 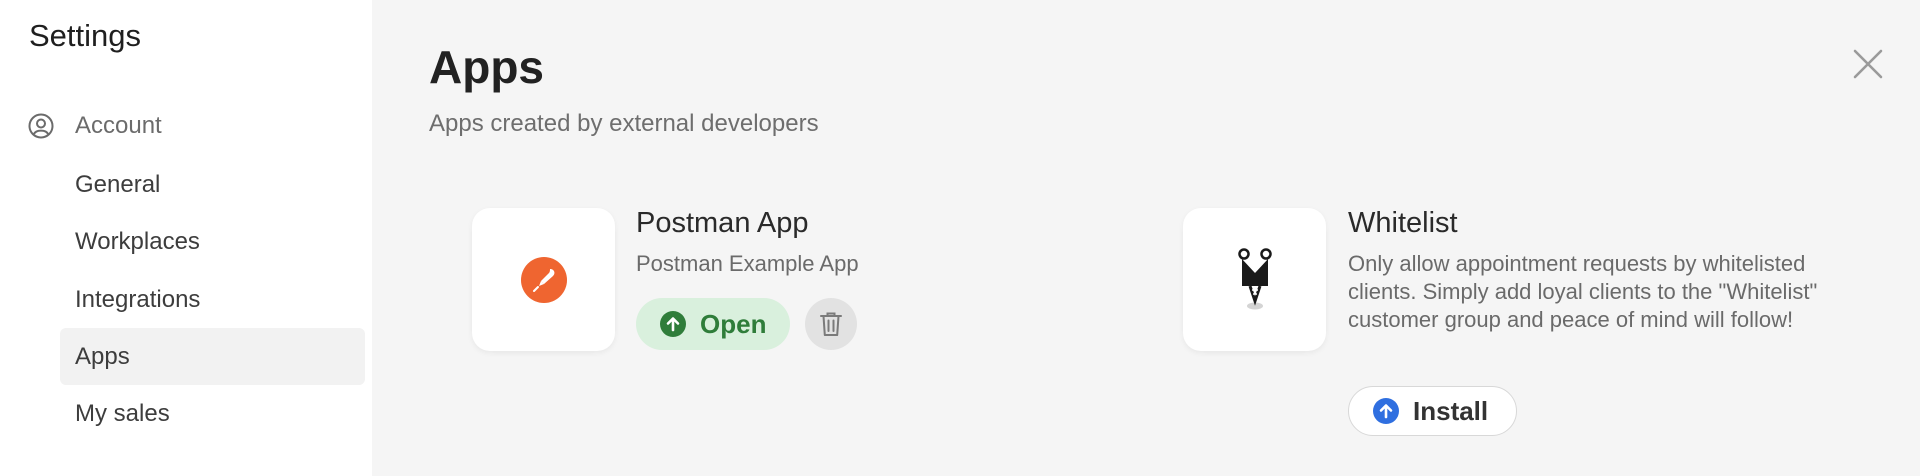 What do you see at coordinates (1403, 223) in the screenshot?
I see `app-name: Whitelist` at bounding box center [1403, 223].